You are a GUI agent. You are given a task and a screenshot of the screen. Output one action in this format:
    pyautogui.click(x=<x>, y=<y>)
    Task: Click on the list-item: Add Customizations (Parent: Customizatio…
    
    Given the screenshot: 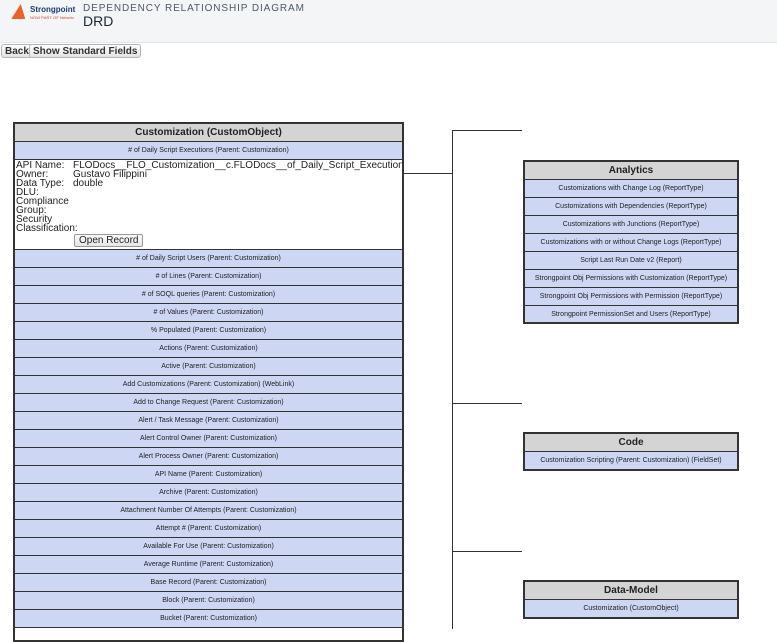 What is the action you would take?
    pyautogui.click(x=208, y=385)
    